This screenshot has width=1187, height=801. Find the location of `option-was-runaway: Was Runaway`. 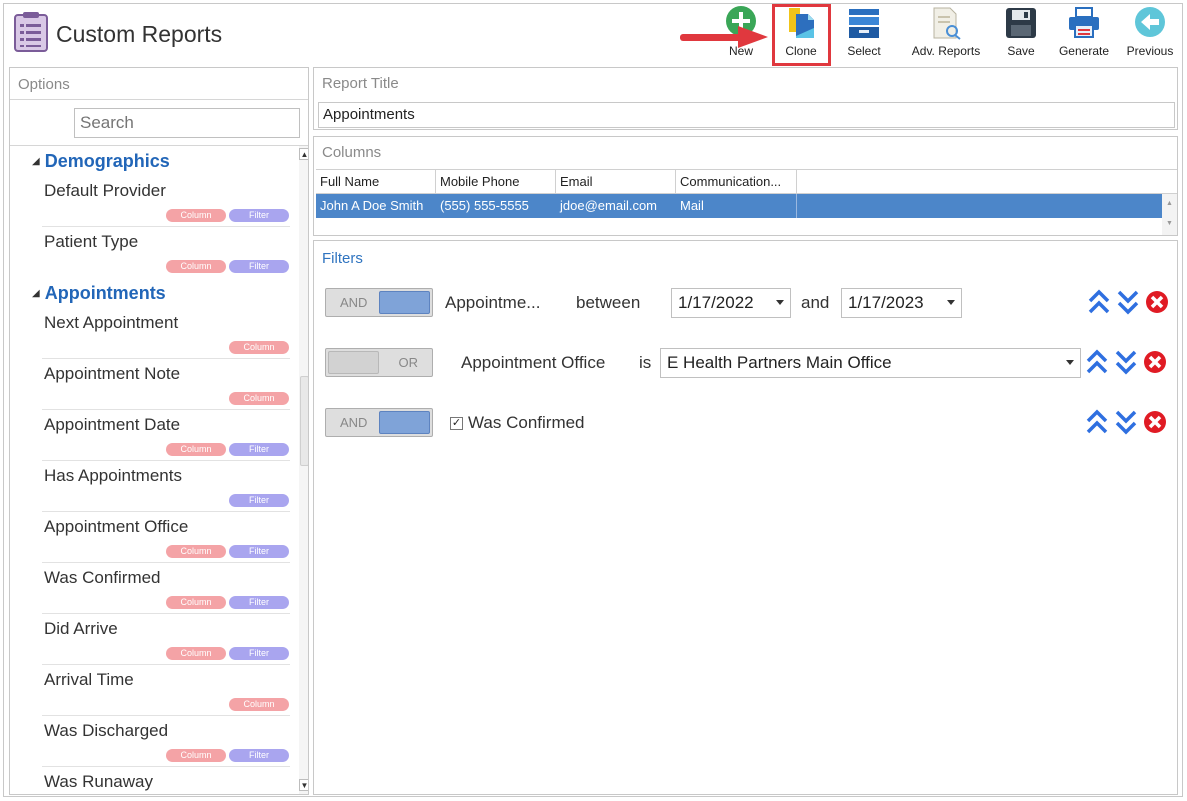

option-was-runaway: Was Runaway is located at coordinates (166, 780).